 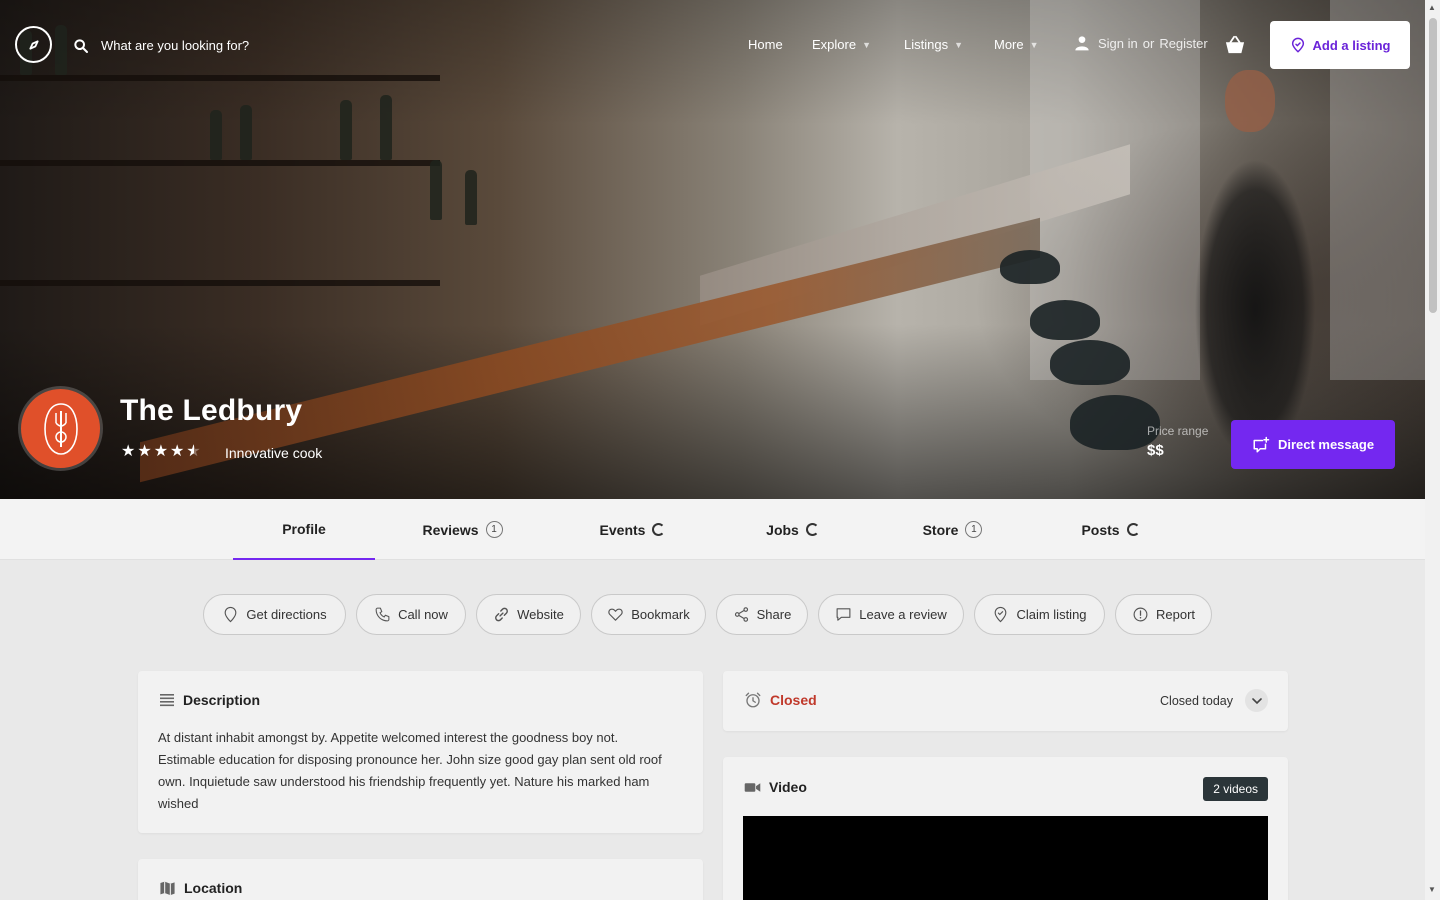 I want to click on pill-label: Claim listing, so click(x=1051, y=614).